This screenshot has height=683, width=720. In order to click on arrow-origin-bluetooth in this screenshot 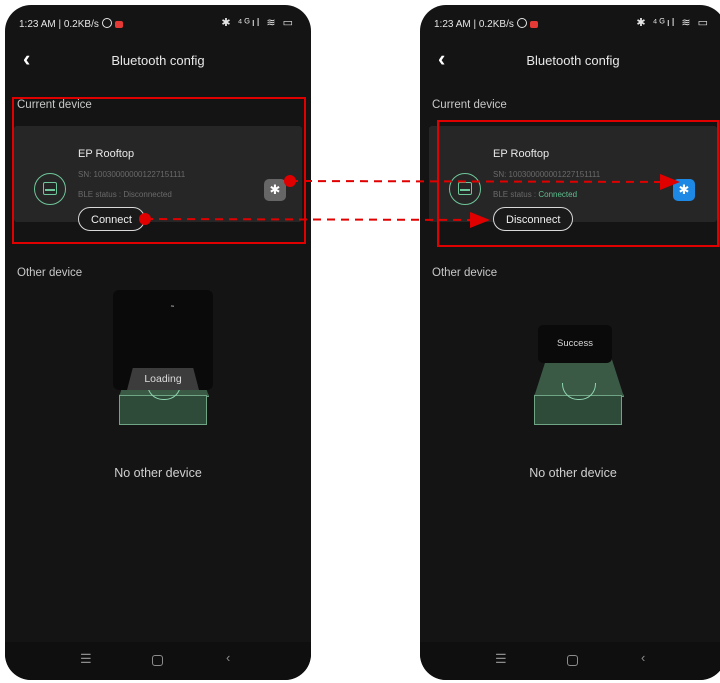, I will do `click(290, 181)`.